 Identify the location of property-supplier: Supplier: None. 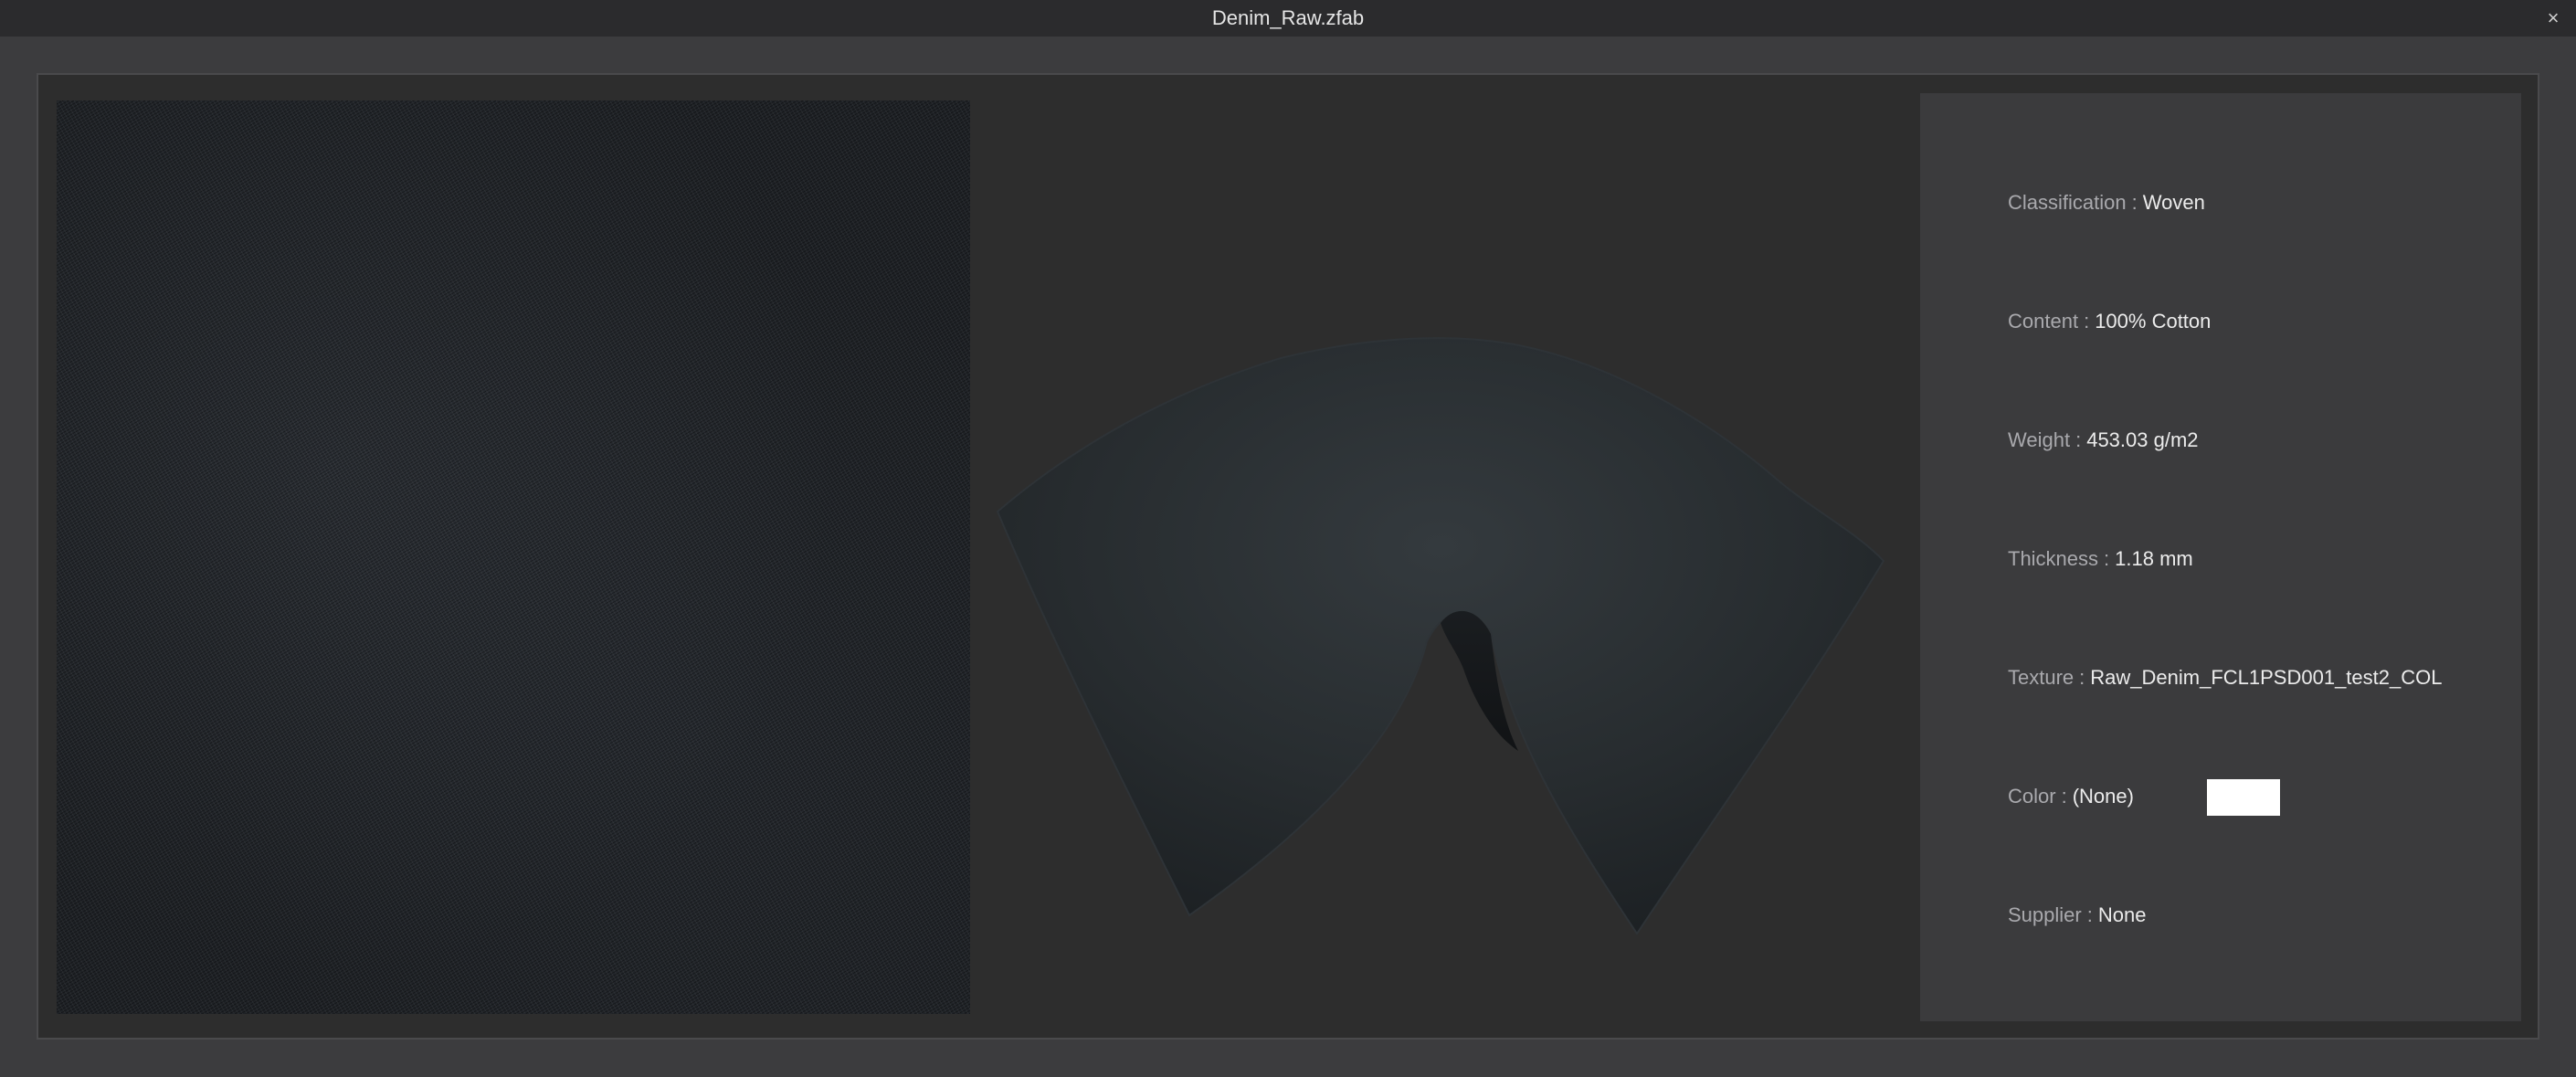
(2077, 915).